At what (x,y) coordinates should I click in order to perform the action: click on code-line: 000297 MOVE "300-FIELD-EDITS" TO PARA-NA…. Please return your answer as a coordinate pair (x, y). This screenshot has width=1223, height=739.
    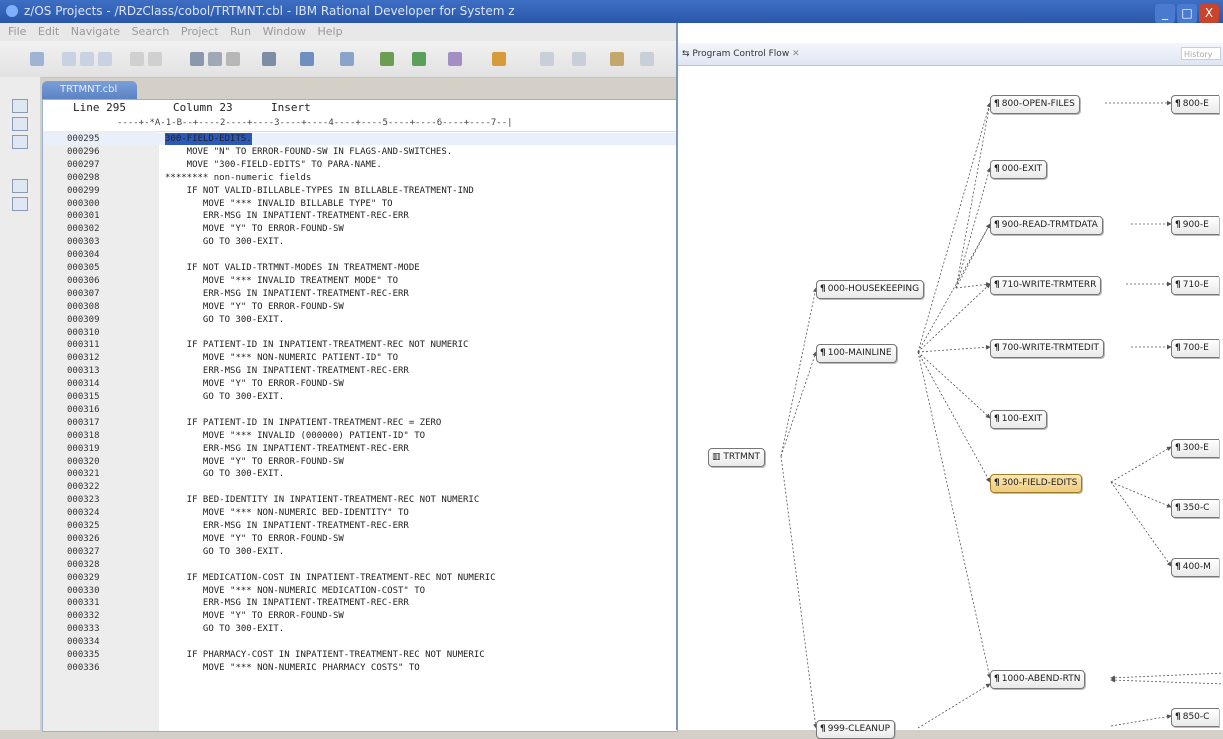
    Looking at the image, I should click on (360, 165).